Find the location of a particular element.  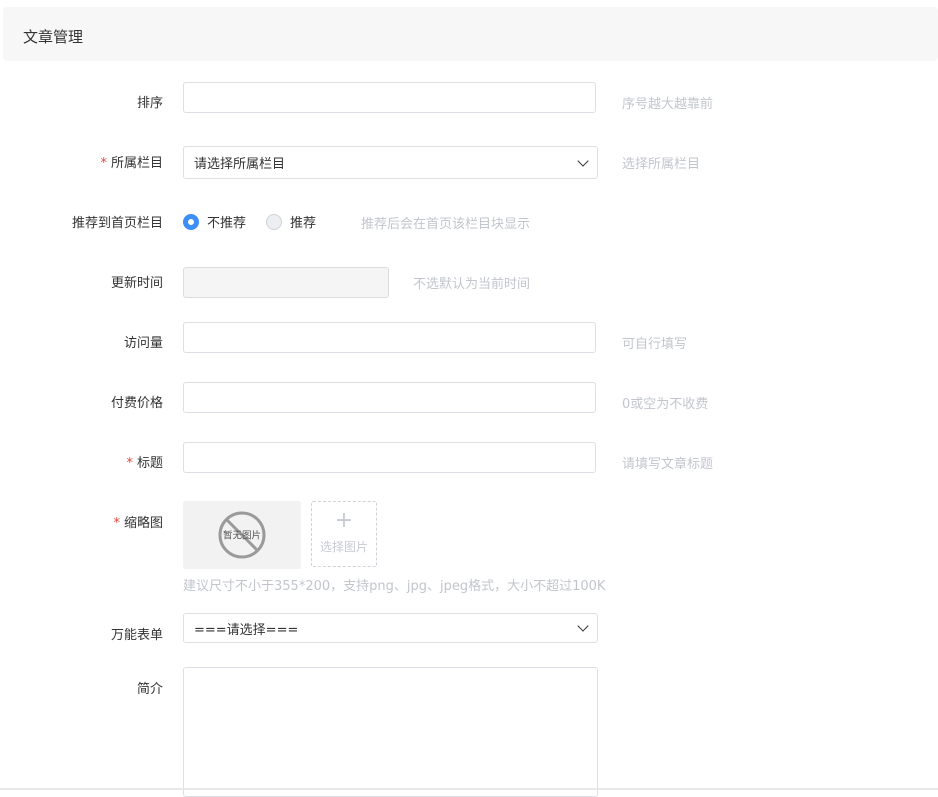

category-label: * 所属栏目 is located at coordinates (131, 161).